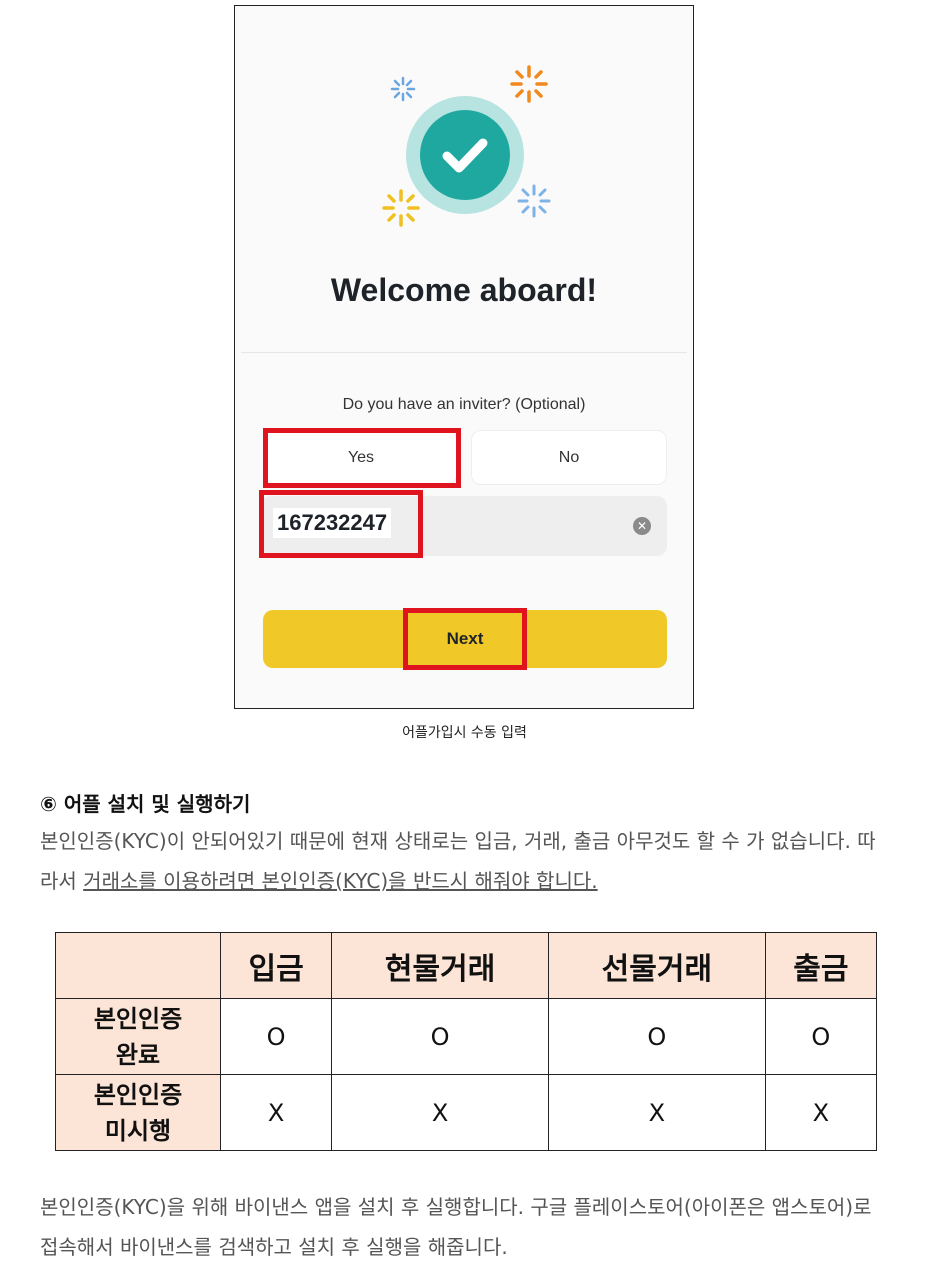 The image size is (929, 1278). Describe the element at coordinates (529, 84) in the screenshot. I see `sparkle-orange-icon` at that location.